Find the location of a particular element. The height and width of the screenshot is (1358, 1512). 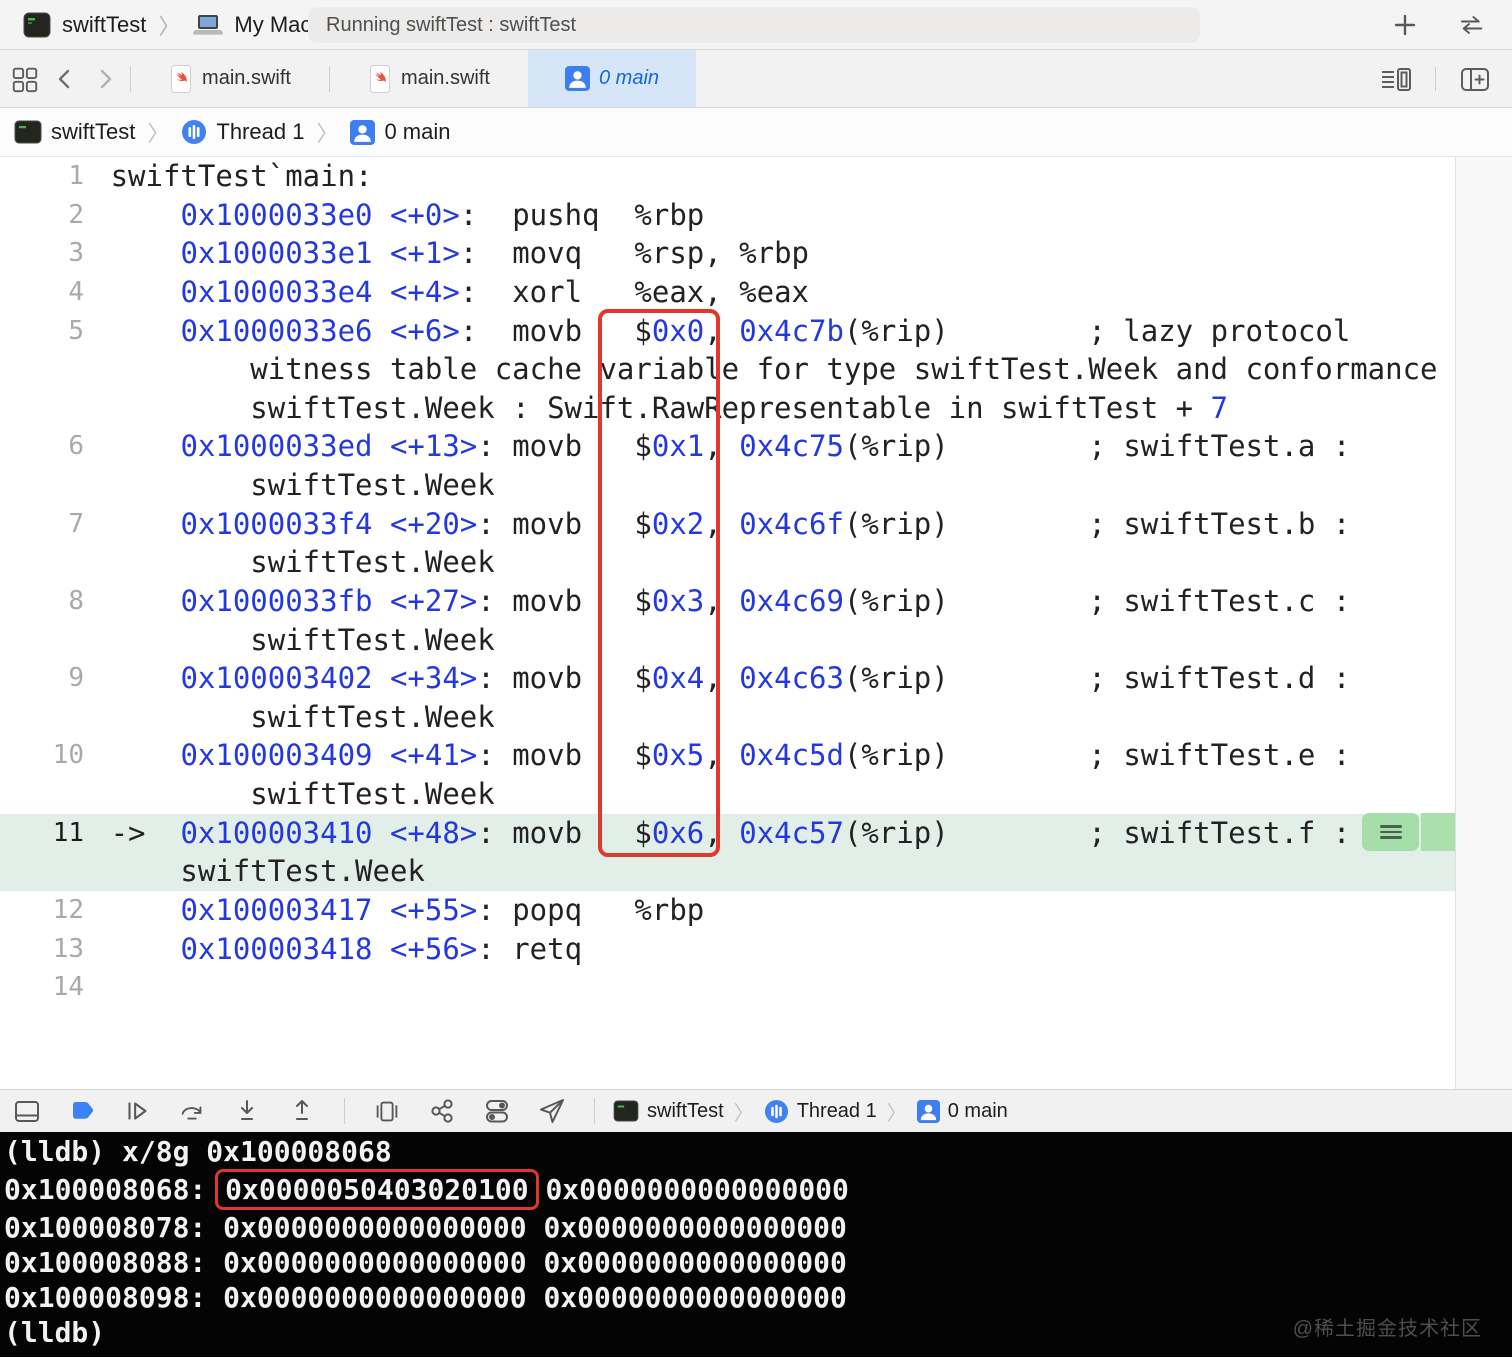

line-number: 5 is located at coordinates (42, 331).